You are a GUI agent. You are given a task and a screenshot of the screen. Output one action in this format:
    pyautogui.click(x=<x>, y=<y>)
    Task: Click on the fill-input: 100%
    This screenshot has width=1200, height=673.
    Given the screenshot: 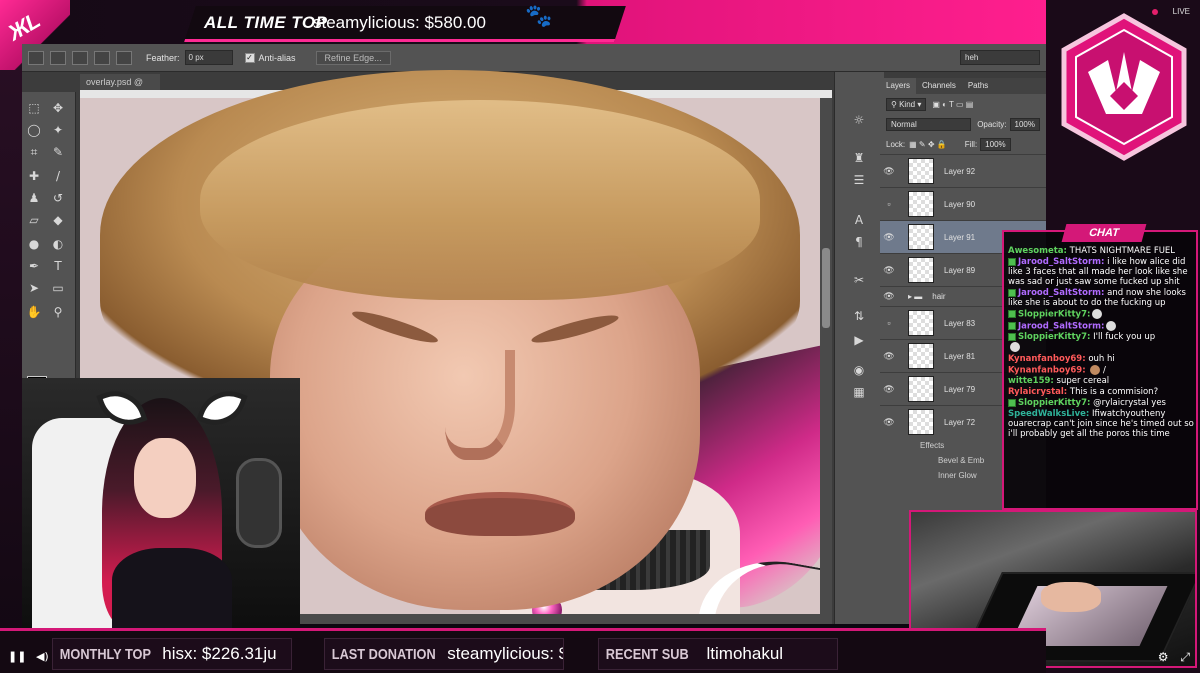 What is the action you would take?
    pyautogui.click(x=995, y=144)
    